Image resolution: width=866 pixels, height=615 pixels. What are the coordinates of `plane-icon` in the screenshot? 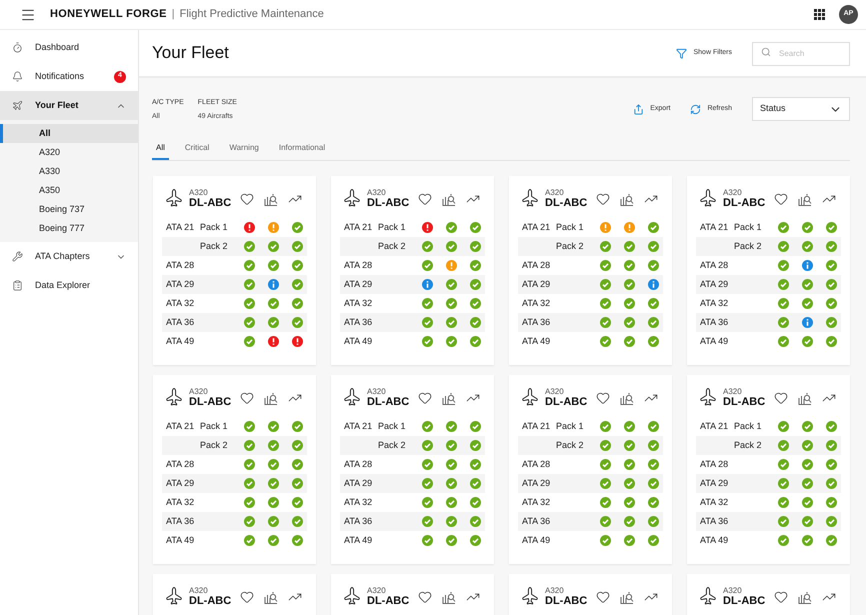 It's located at (17, 105).